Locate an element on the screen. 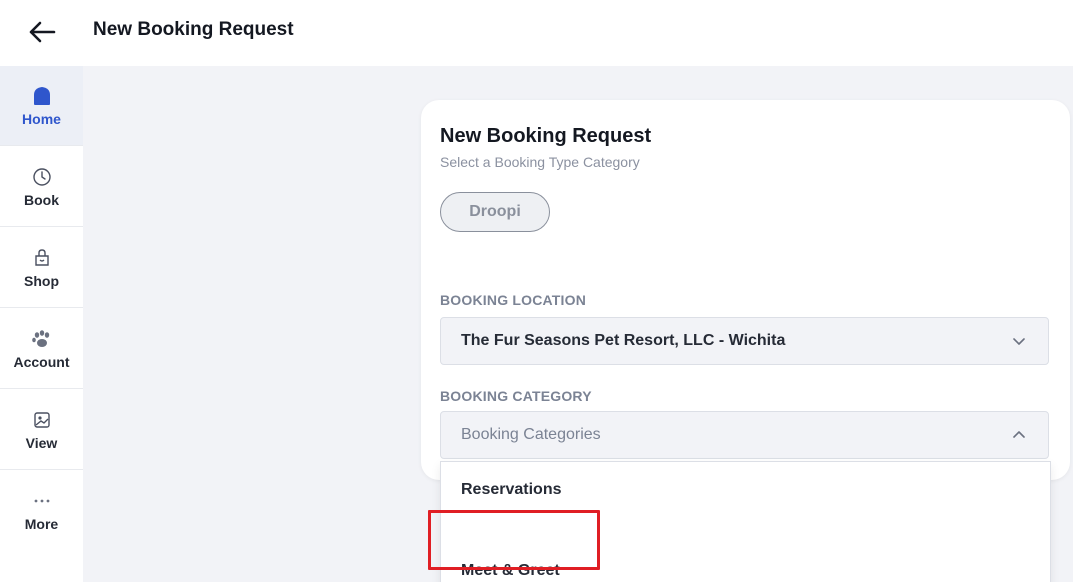  booking-category-placeholder: Booking Categories is located at coordinates (531, 434).